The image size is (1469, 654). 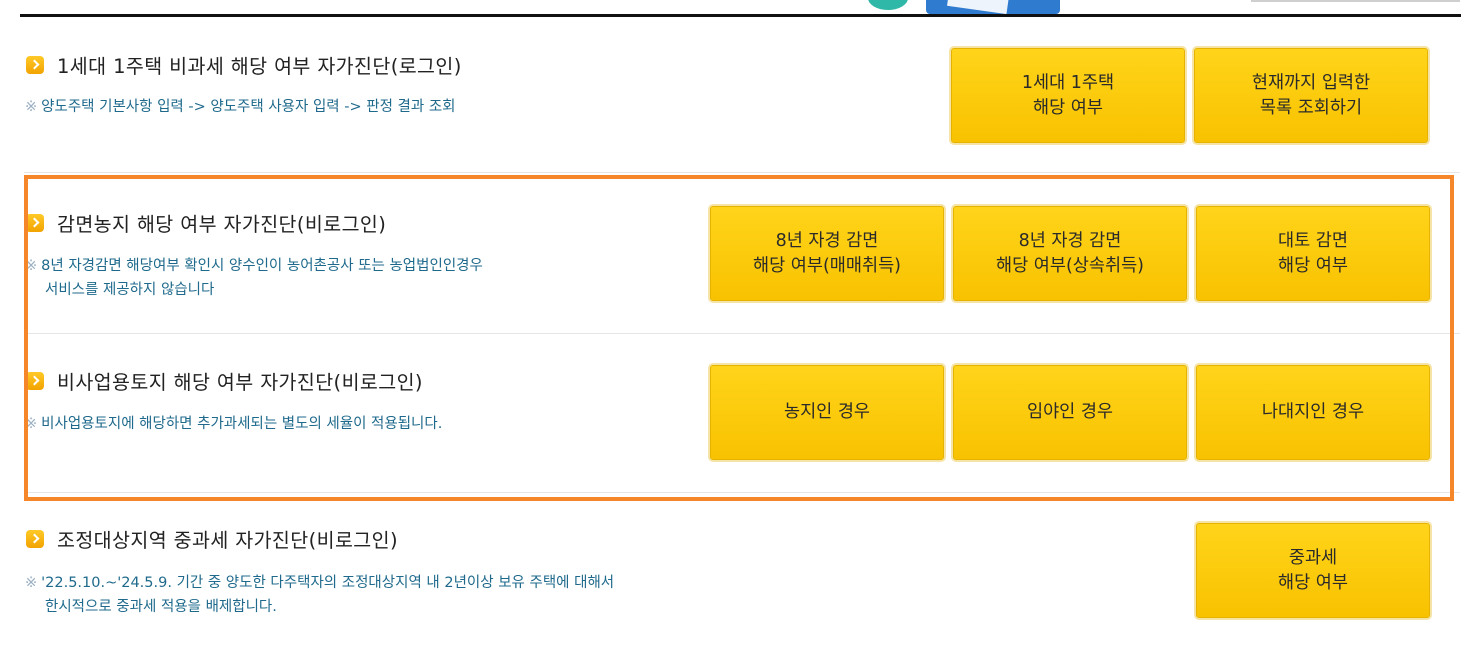 What do you see at coordinates (161, 607) in the screenshot?
I see `note-line: 한시적으로 중과세 적용을 배제합니다.` at bounding box center [161, 607].